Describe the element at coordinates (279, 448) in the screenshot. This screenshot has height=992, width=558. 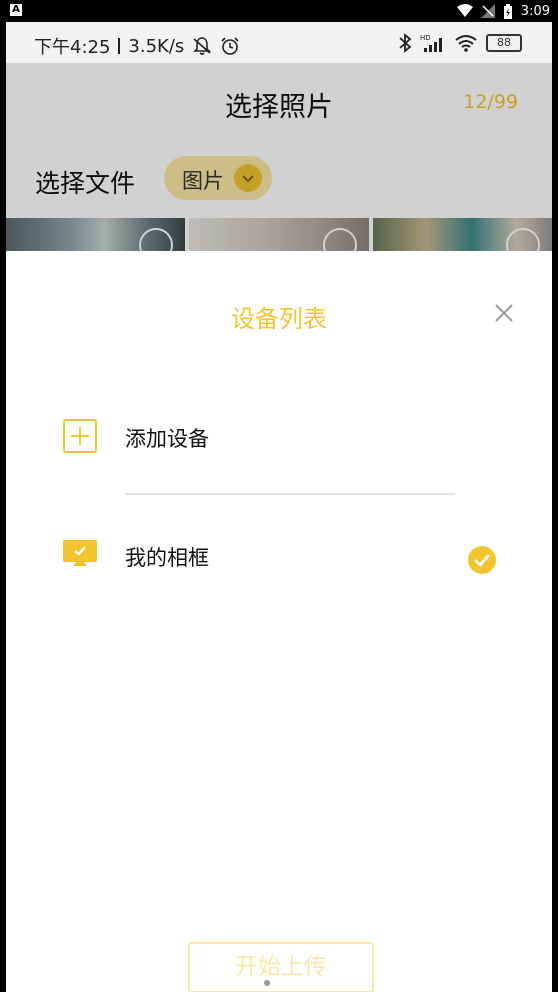
I see `add-device-row: 添加设备` at that location.